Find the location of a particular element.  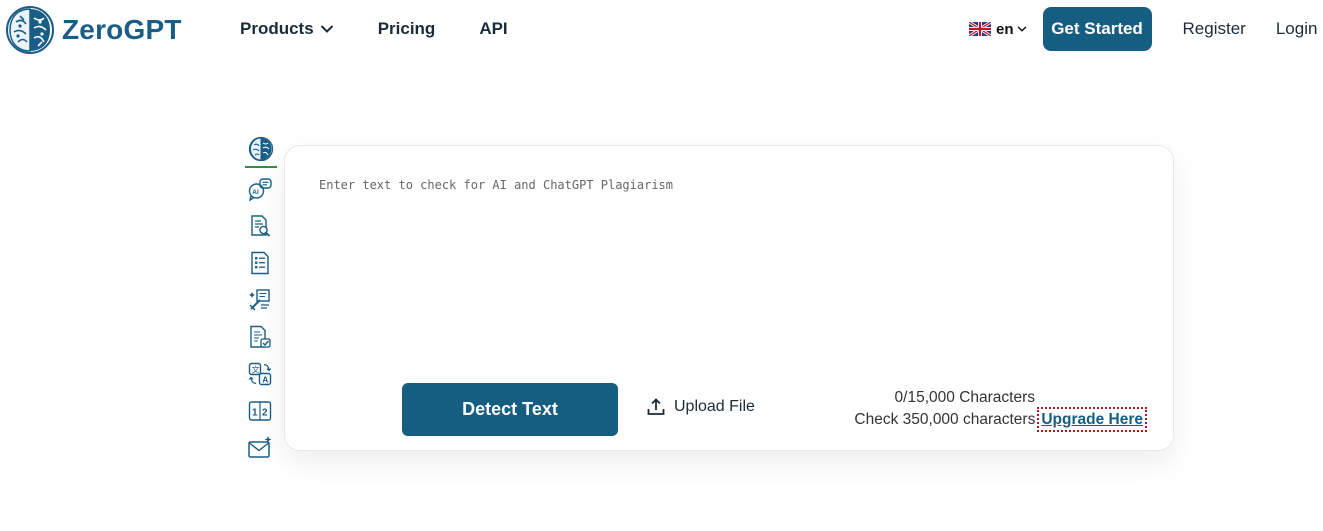

tool-sidebar: AI 文 A 1 2 is located at coordinates (262, 302).